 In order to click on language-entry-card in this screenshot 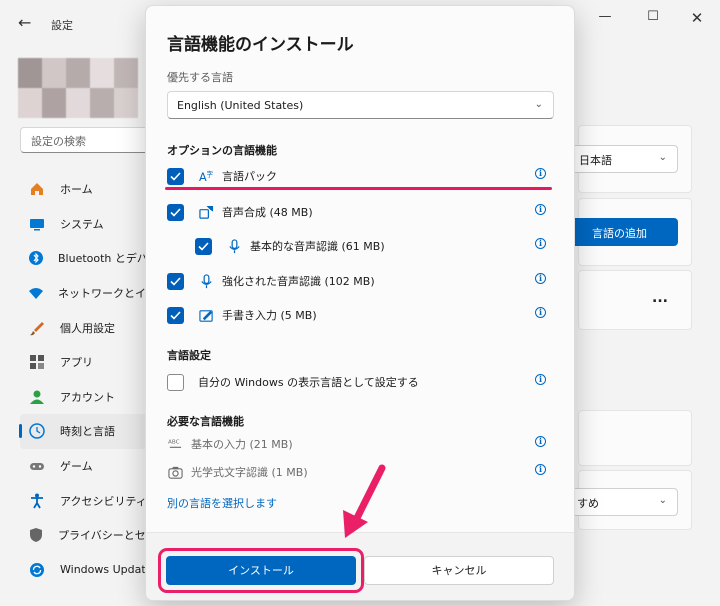, I will do `click(635, 300)`.